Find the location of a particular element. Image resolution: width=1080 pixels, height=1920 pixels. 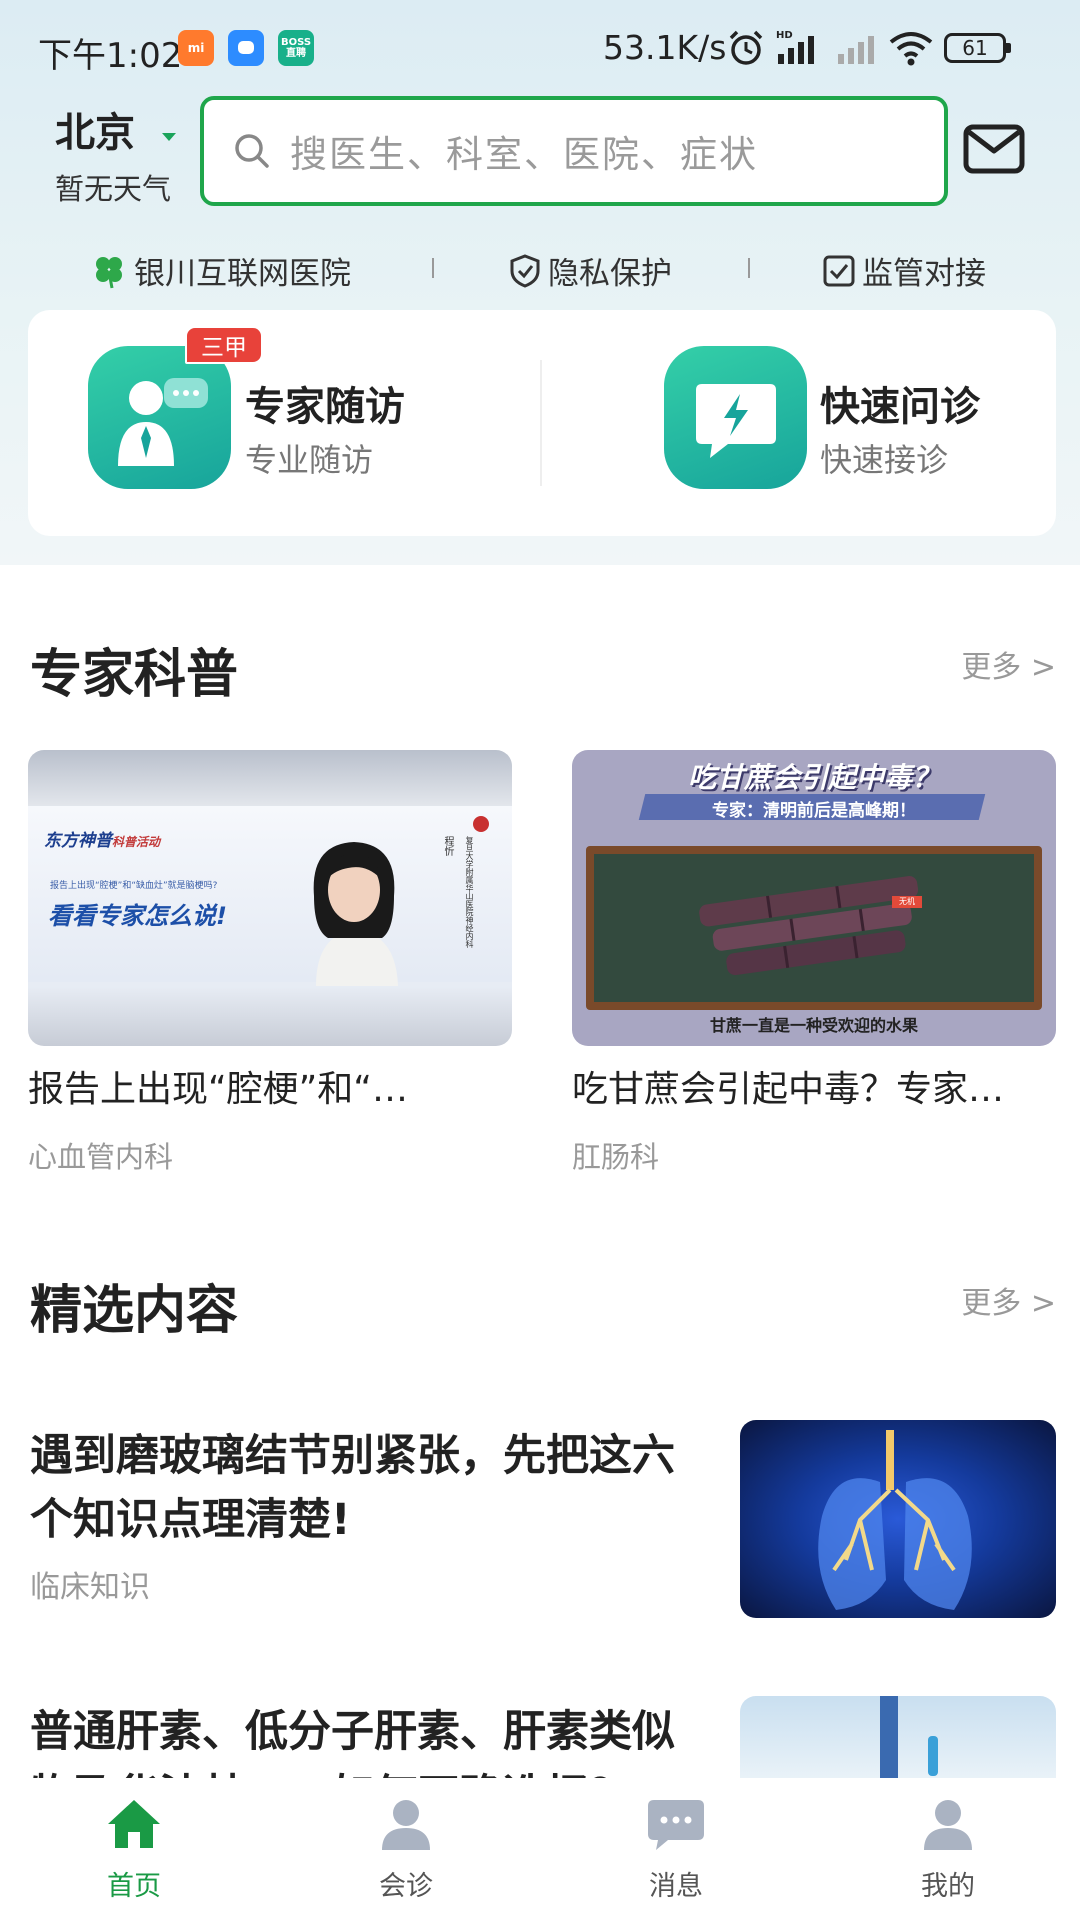

battery-level: 61 is located at coordinates (975, 48).